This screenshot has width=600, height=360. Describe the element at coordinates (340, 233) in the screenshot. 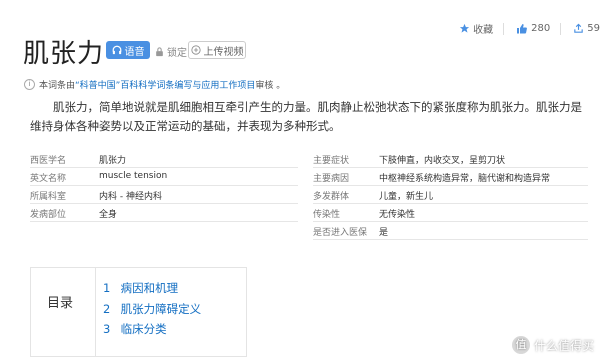

I see `info-key: 是否进入医保` at that location.